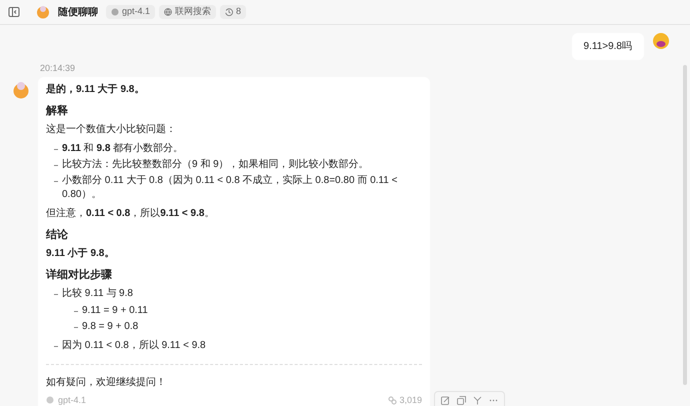 The image size is (690, 406). I want to click on section-heading: 结论, so click(57, 235).